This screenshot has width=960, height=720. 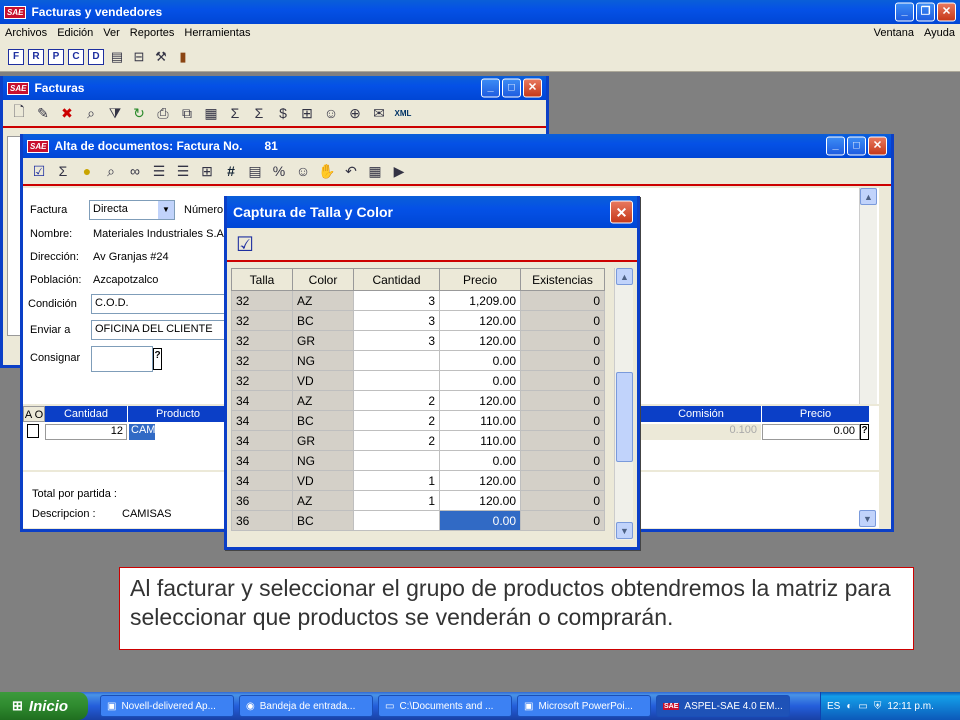 I want to click on search-money-icon: ⌕, so click(x=111, y=171).